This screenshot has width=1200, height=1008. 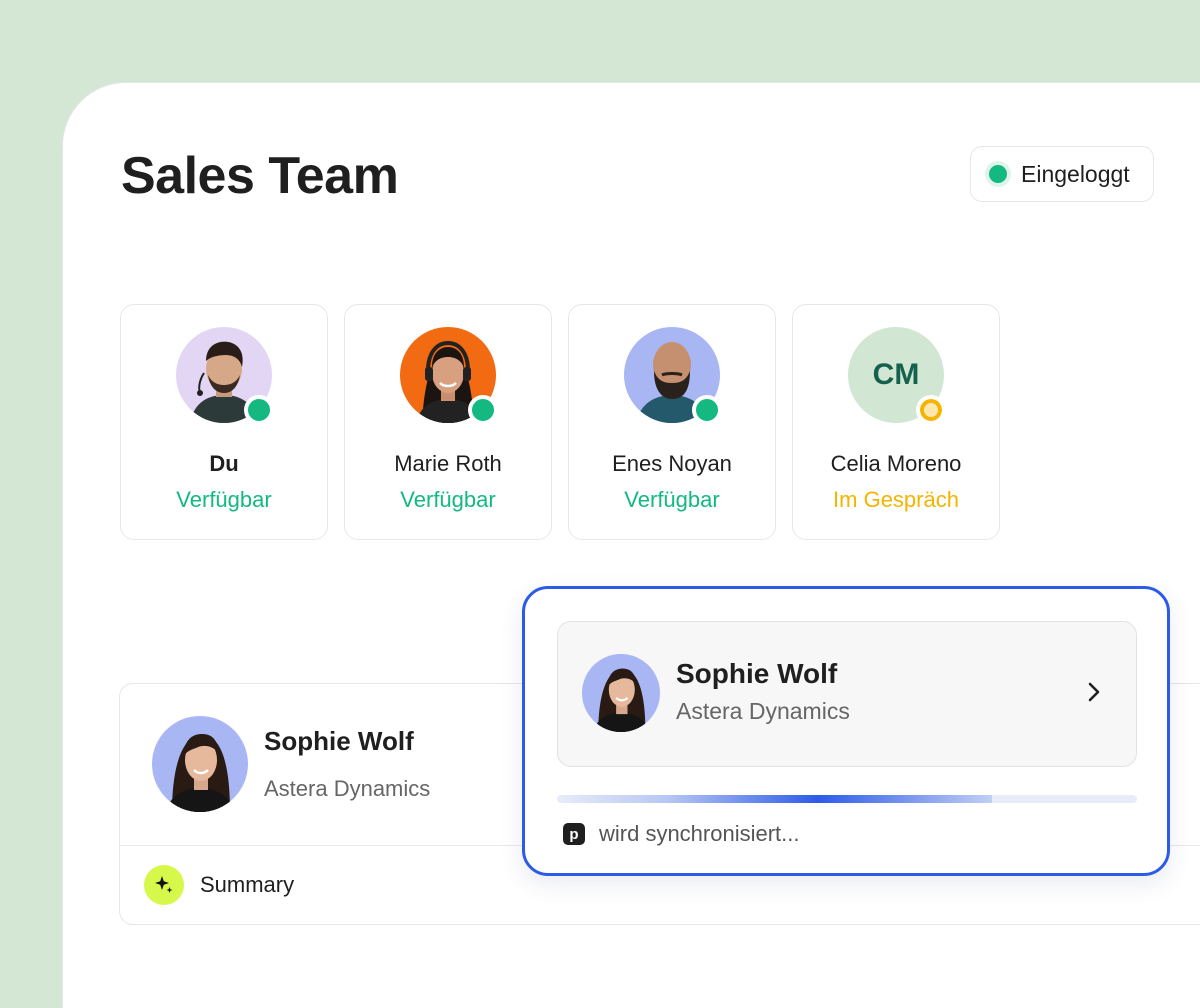 I want to click on login-status-badge: Eingeloggt, so click(x=1062, y=174).